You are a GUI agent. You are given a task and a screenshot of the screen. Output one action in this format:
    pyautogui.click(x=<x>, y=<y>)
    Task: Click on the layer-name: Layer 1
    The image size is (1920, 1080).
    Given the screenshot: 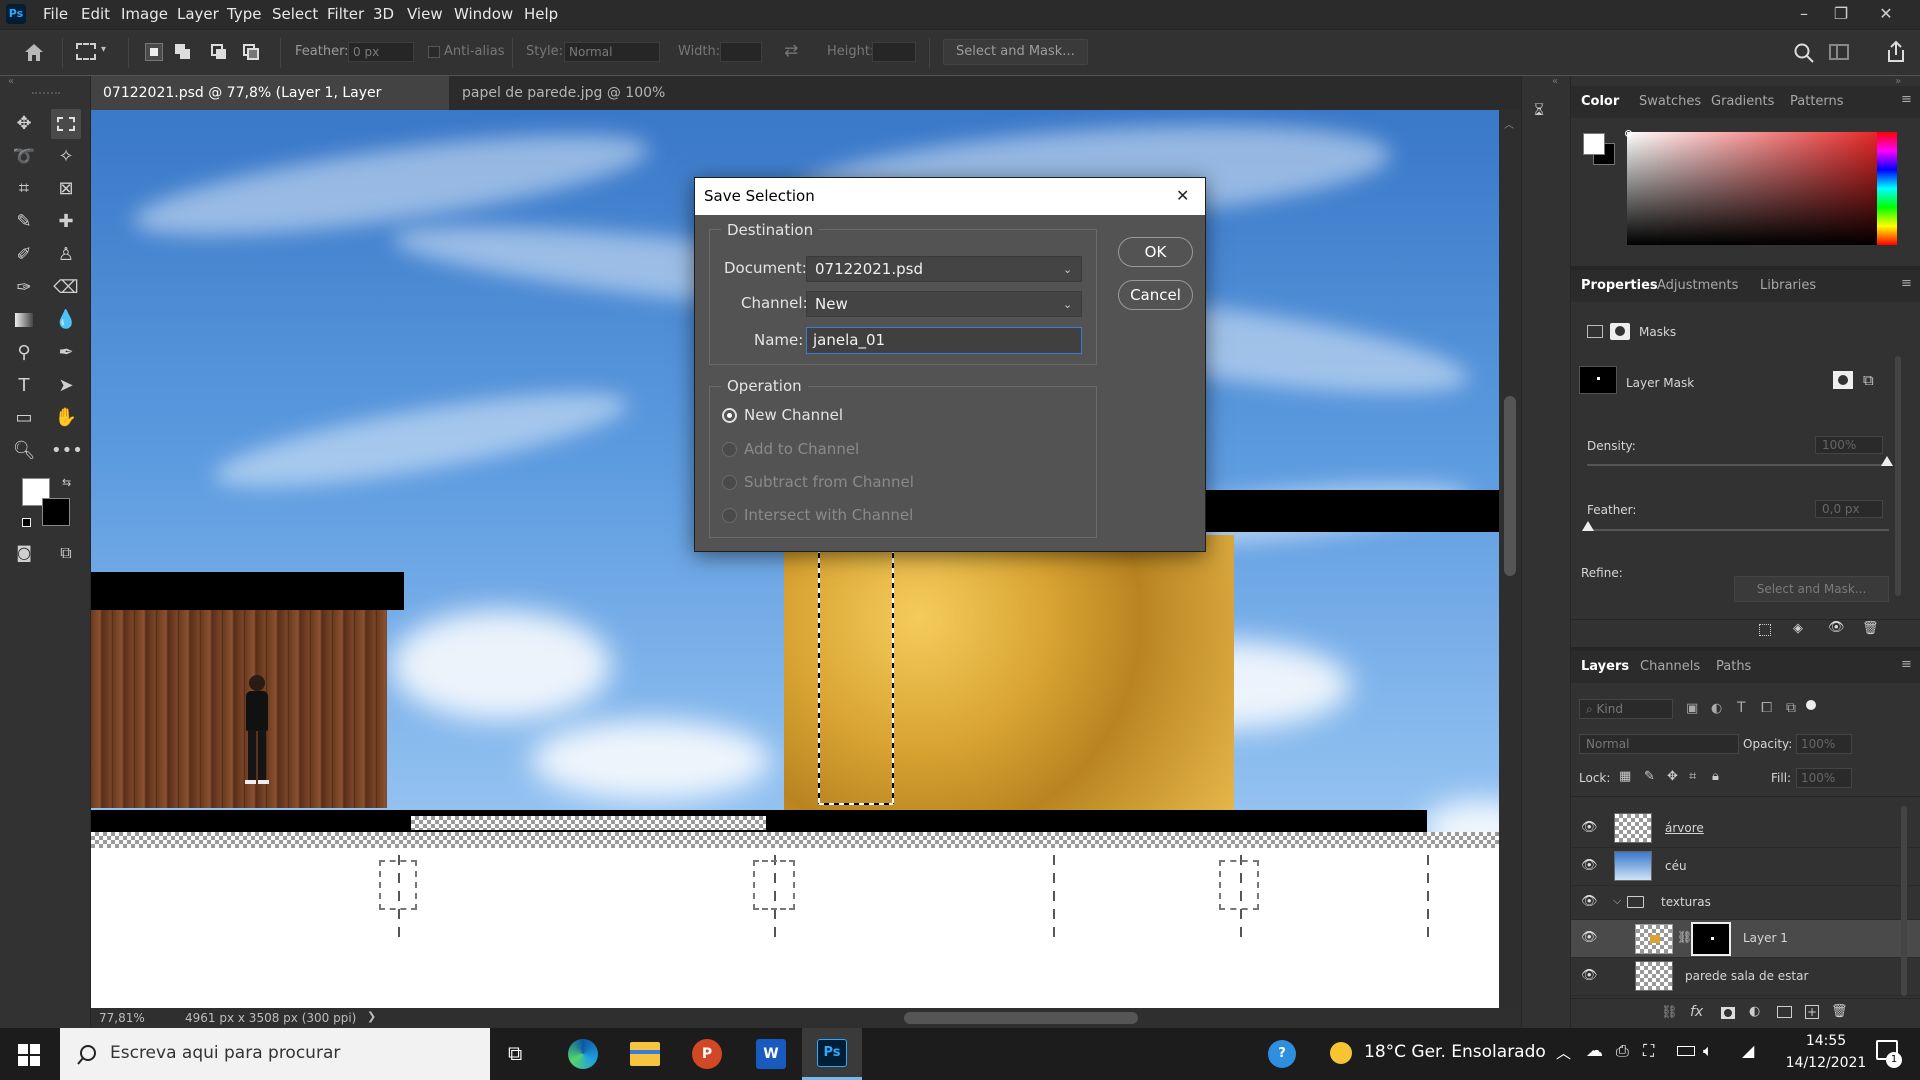 What is the action you would take?
    pyautogui.click(x=1765, y=938)
    